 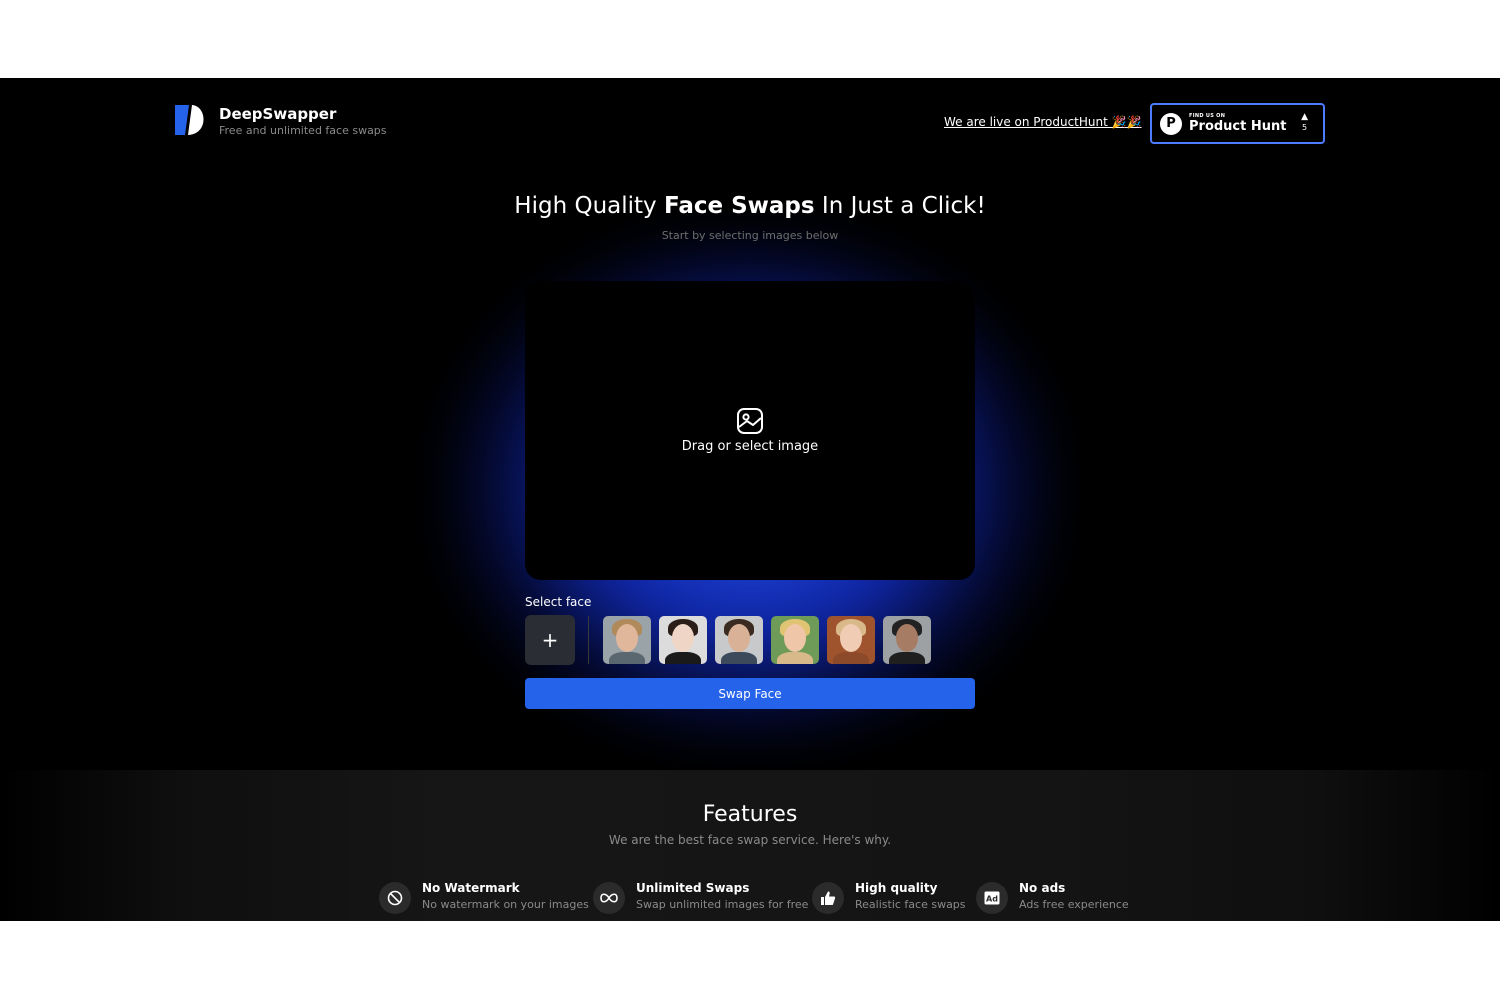 I want to click on vote-count: 5, so click(x=1304, y=127).